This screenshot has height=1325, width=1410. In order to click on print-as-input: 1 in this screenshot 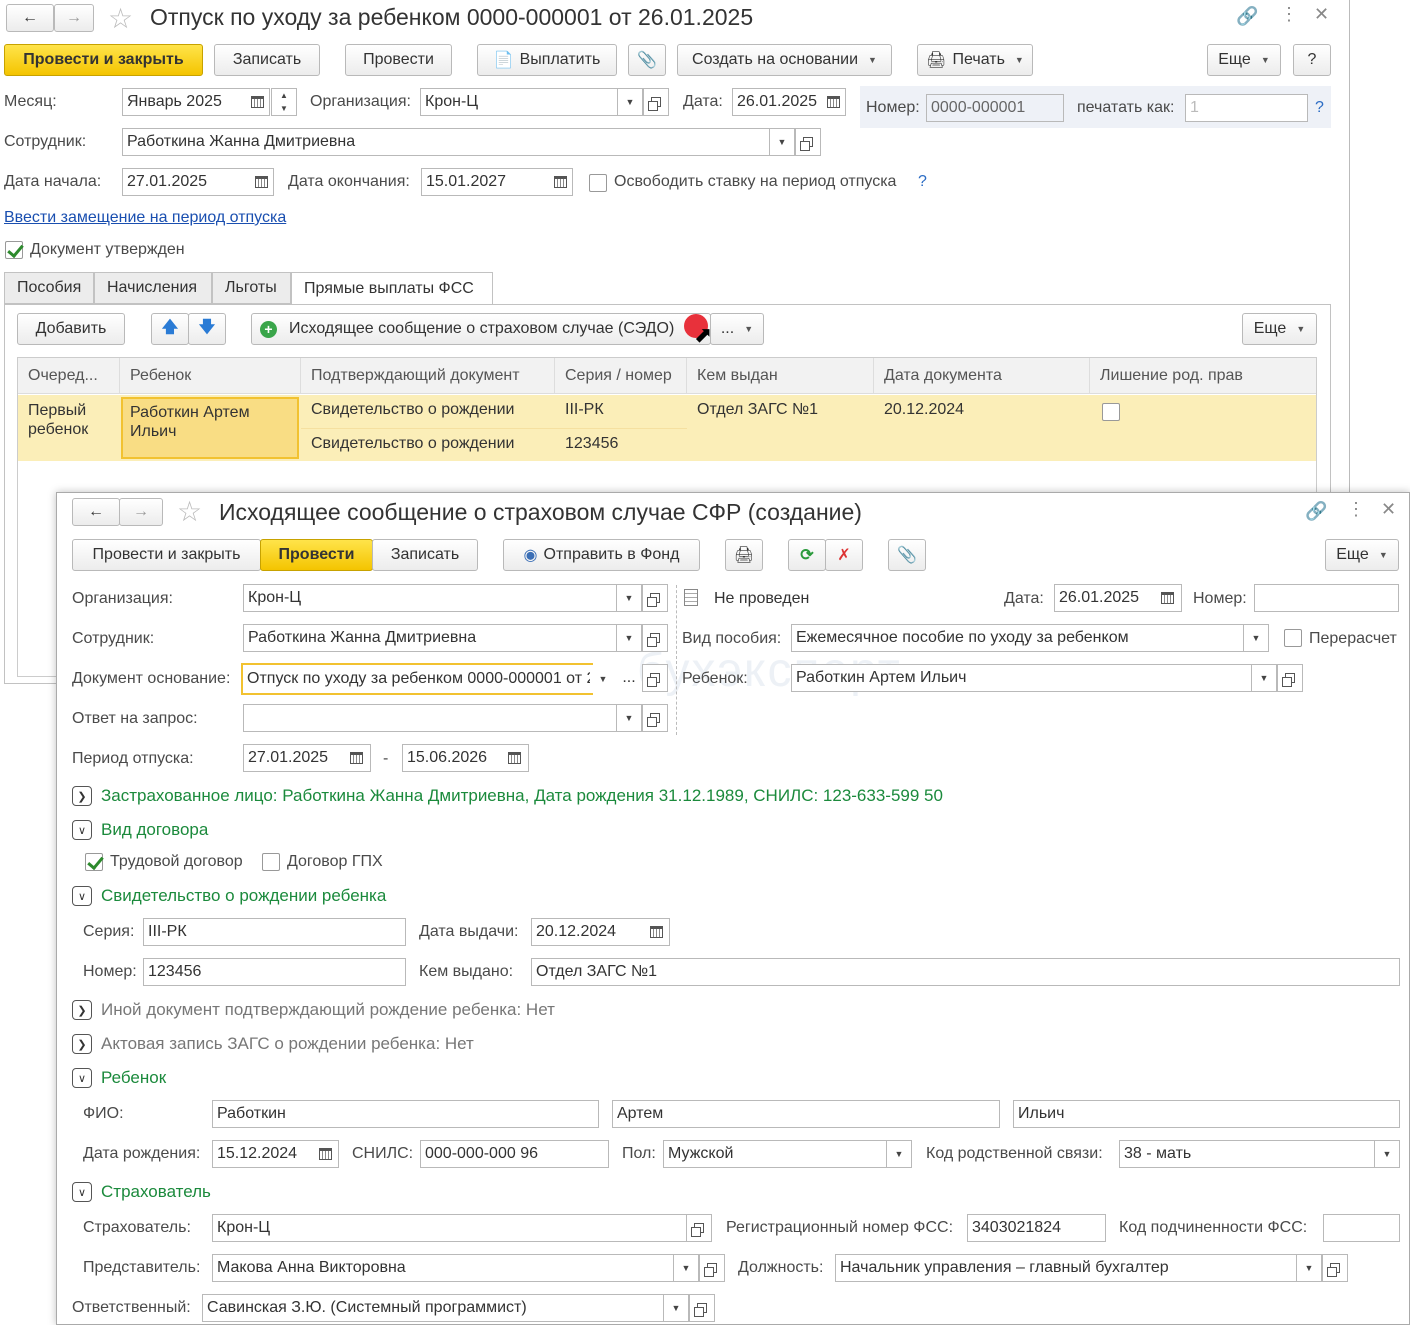, I will do `click(1246, 108)`.